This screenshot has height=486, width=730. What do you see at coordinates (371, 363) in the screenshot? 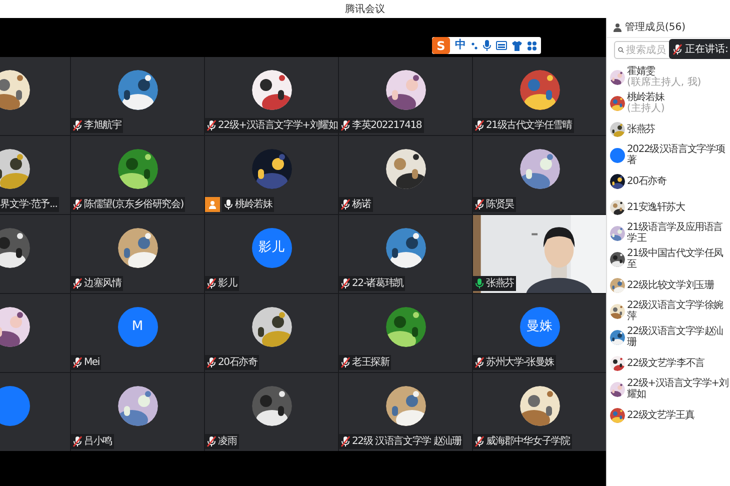
I see `participant-name: 老王探新` at bounding box center [371, 363].